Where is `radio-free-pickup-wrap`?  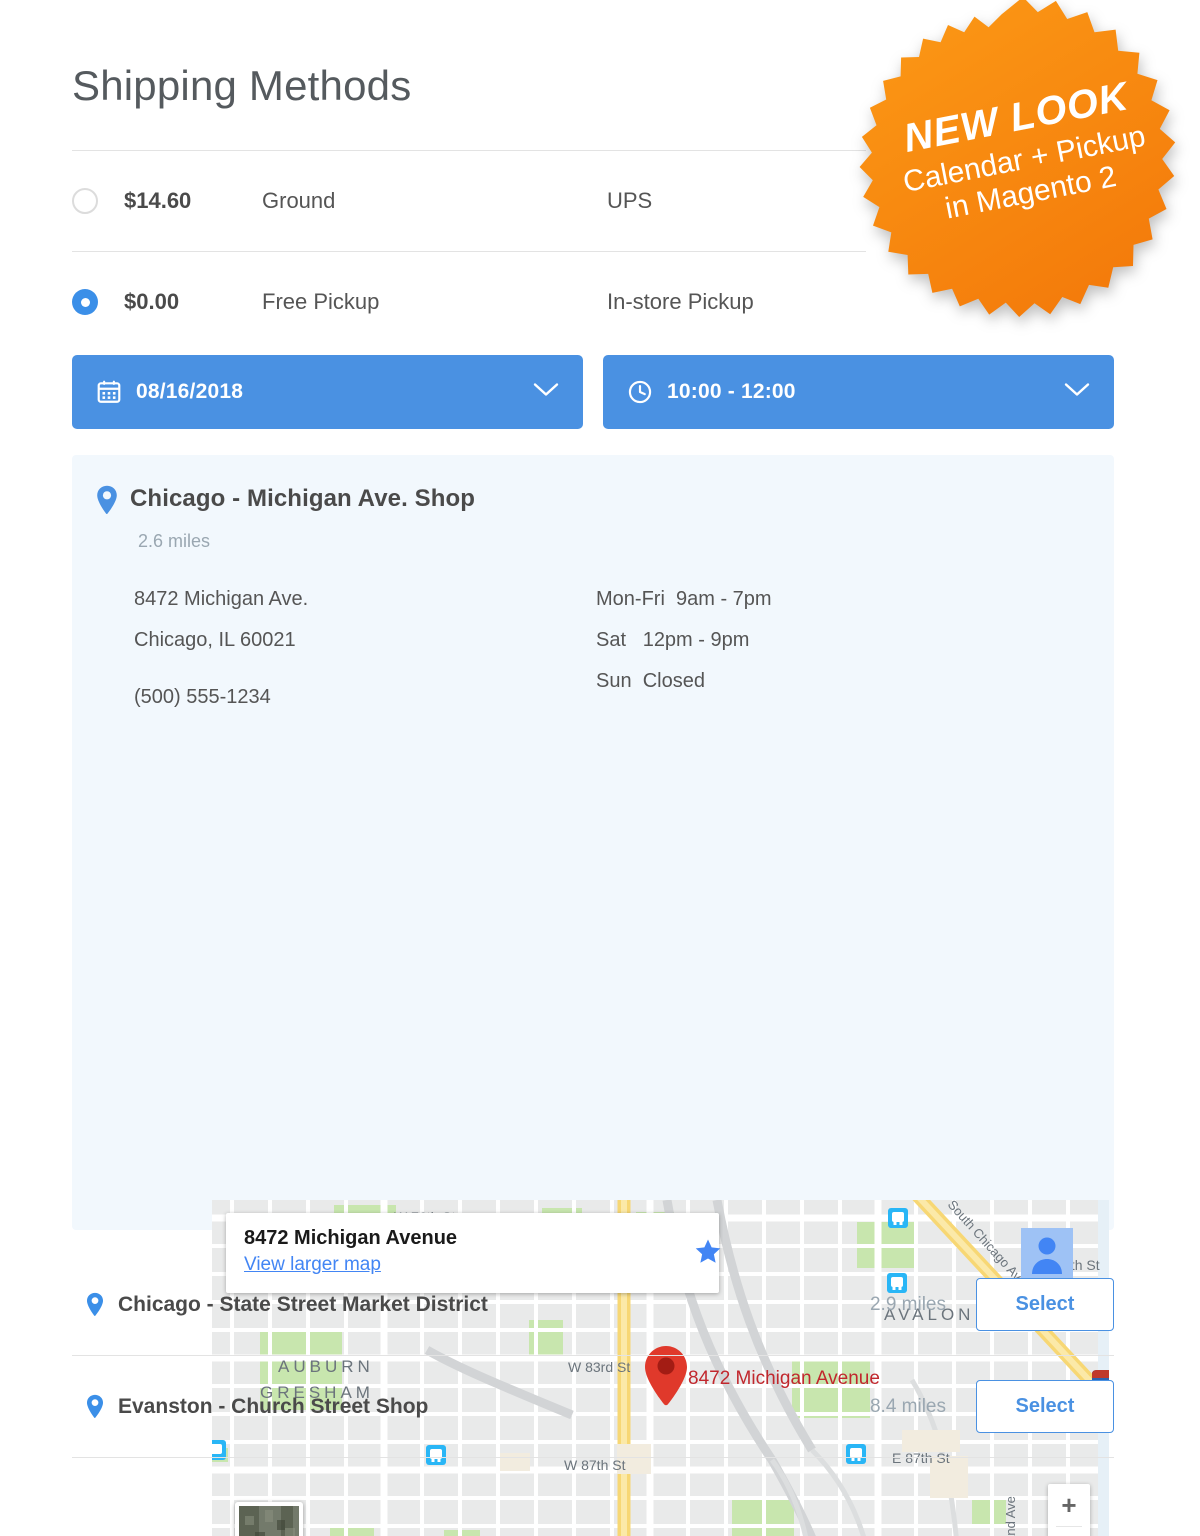 radio-free-pickup-wrap is located at coordinates (98, 302).